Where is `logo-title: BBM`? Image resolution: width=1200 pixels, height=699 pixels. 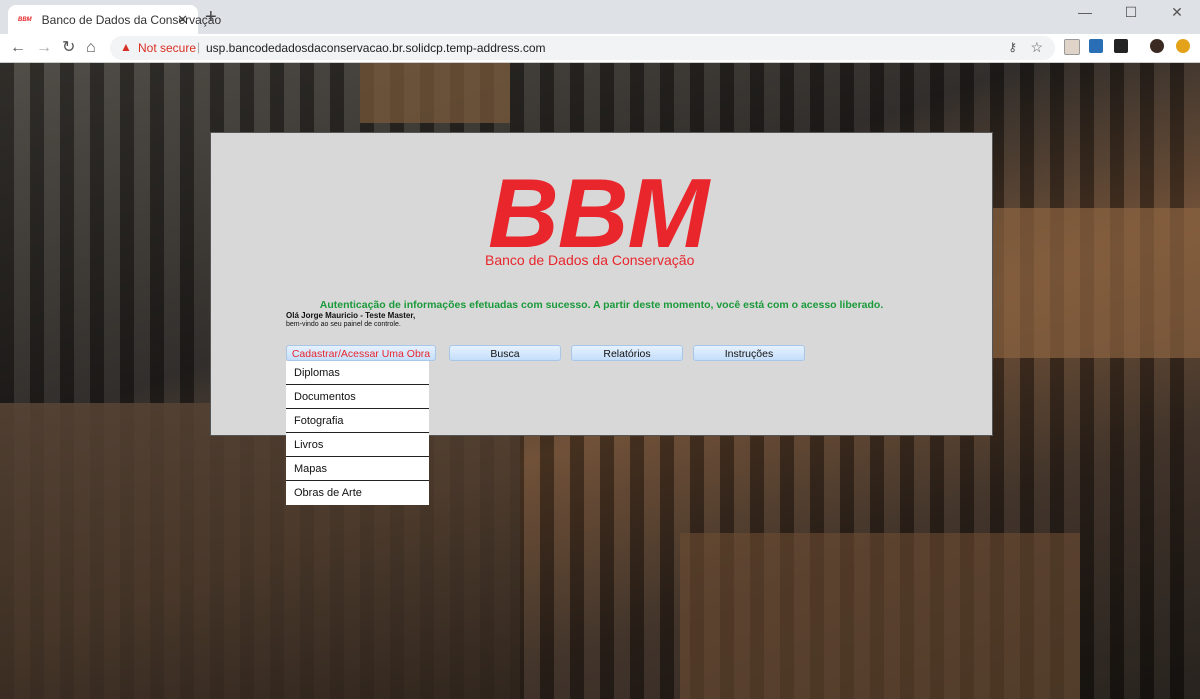 logo-title: BBM is located at coordinates (598, 213).